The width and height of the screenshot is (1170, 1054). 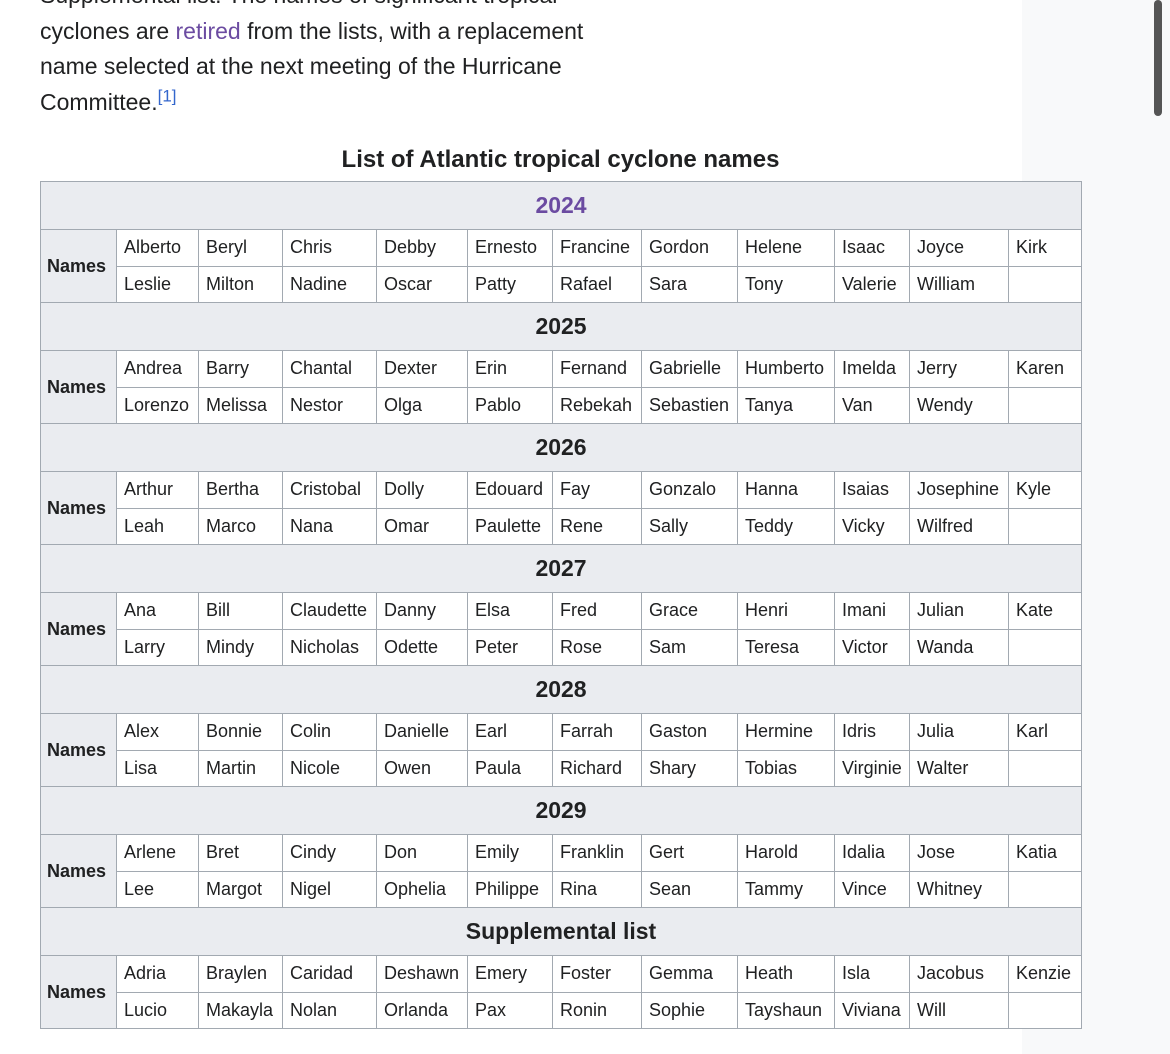 What do you see at coordinates (157, 611) in the screenshot?
I see `name-cell: Ana` at bounding box center [157, 611].